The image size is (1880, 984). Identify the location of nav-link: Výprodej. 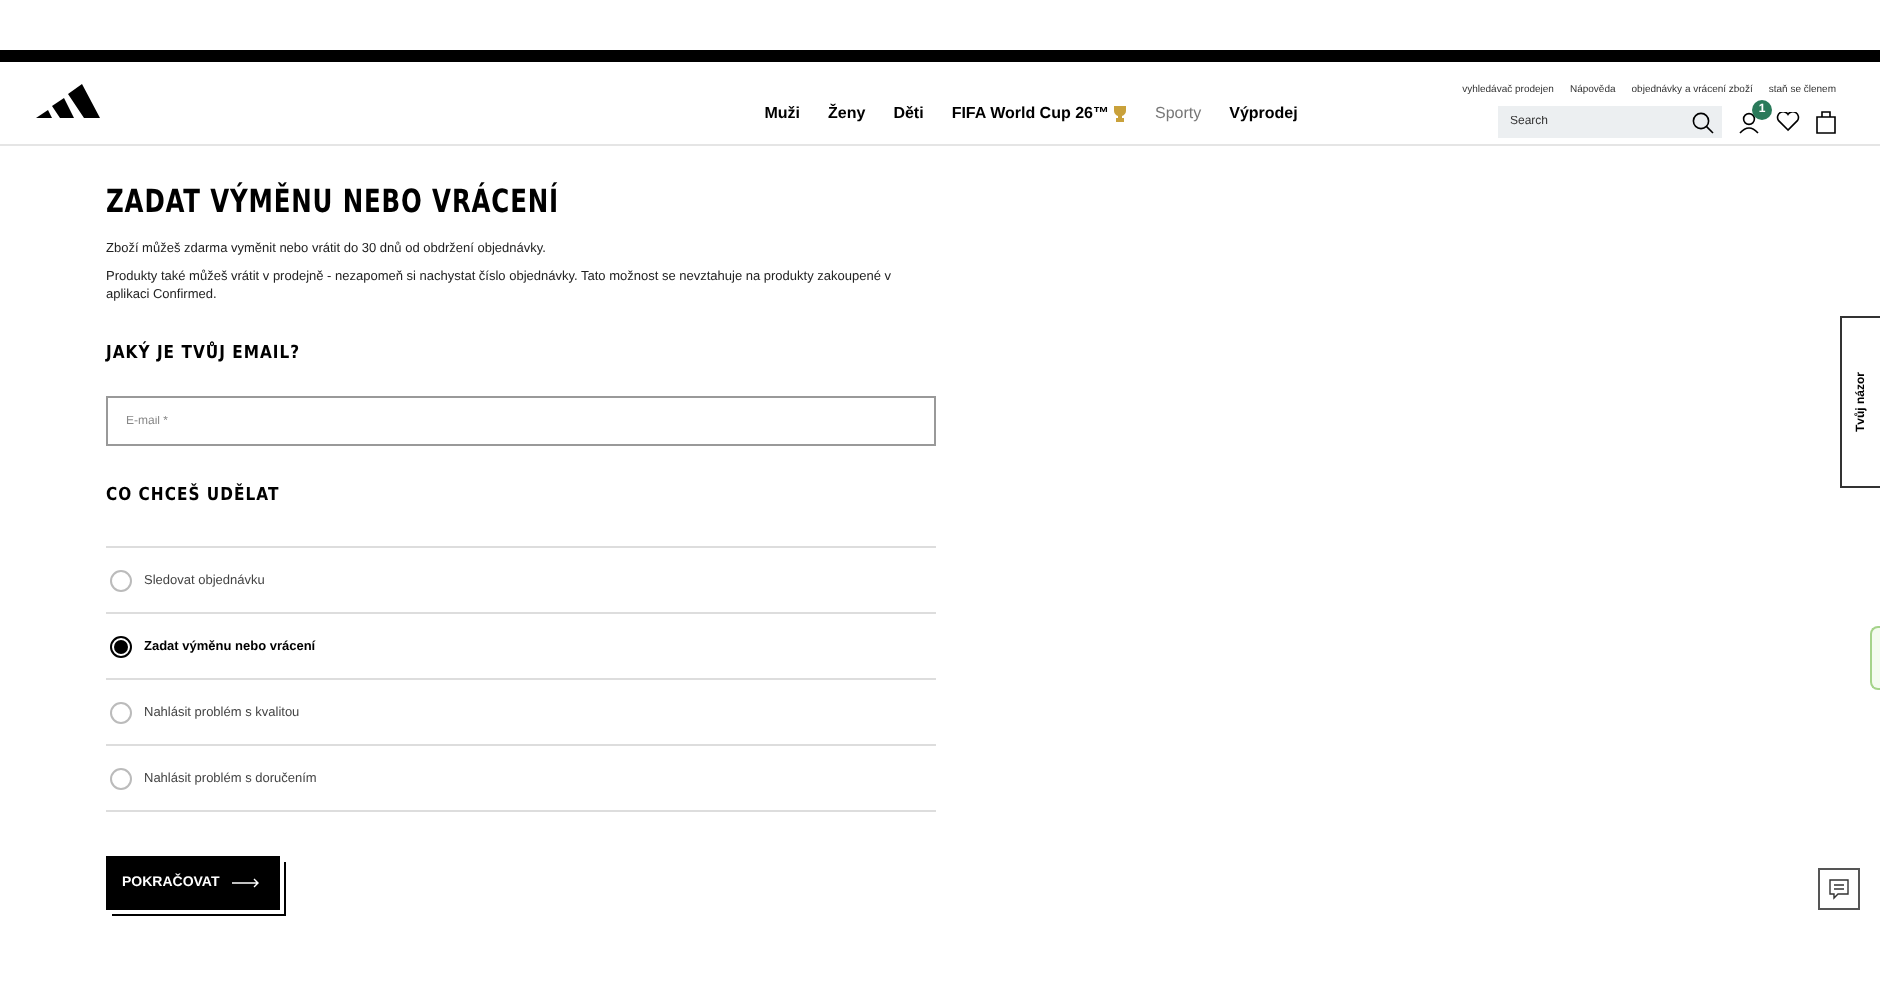
(1263, 113).